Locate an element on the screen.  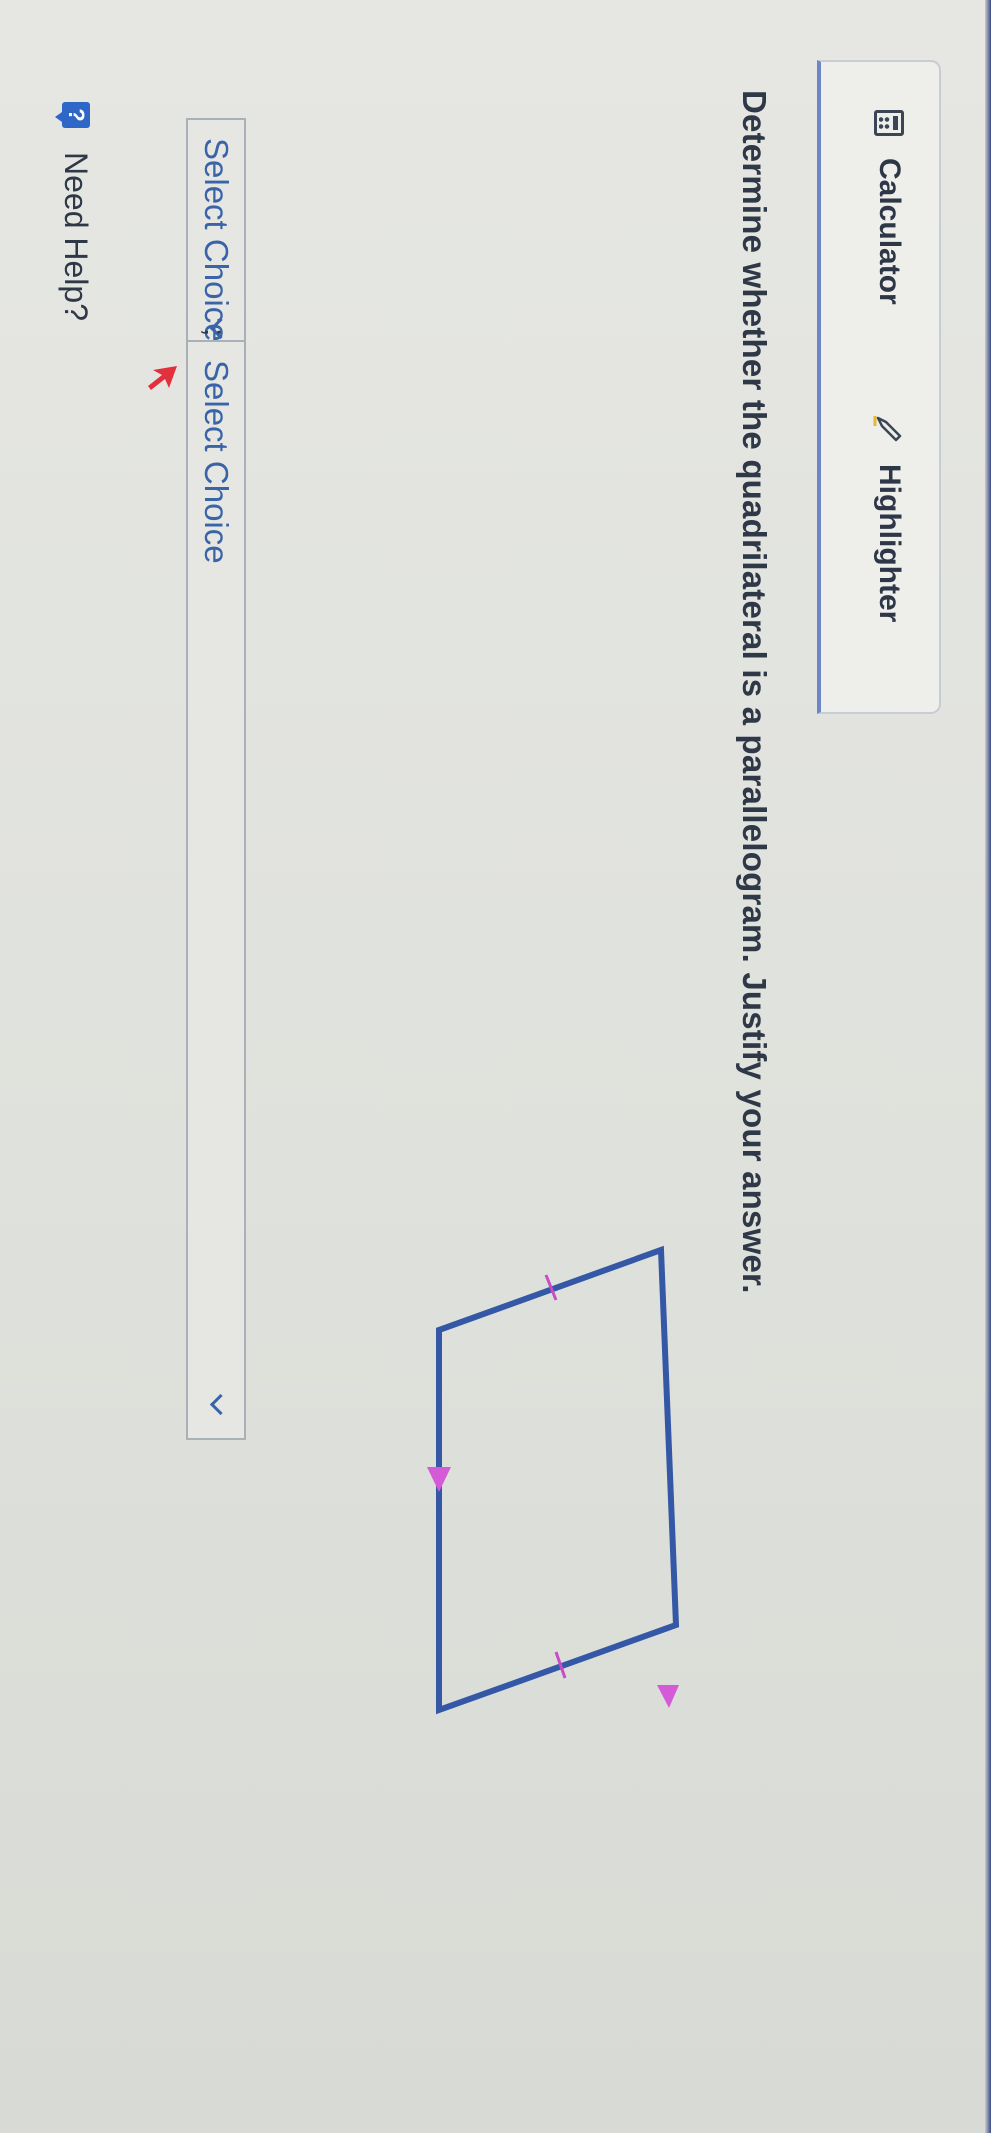
parallel-arrow-top is located at coordinates (668, 1696).